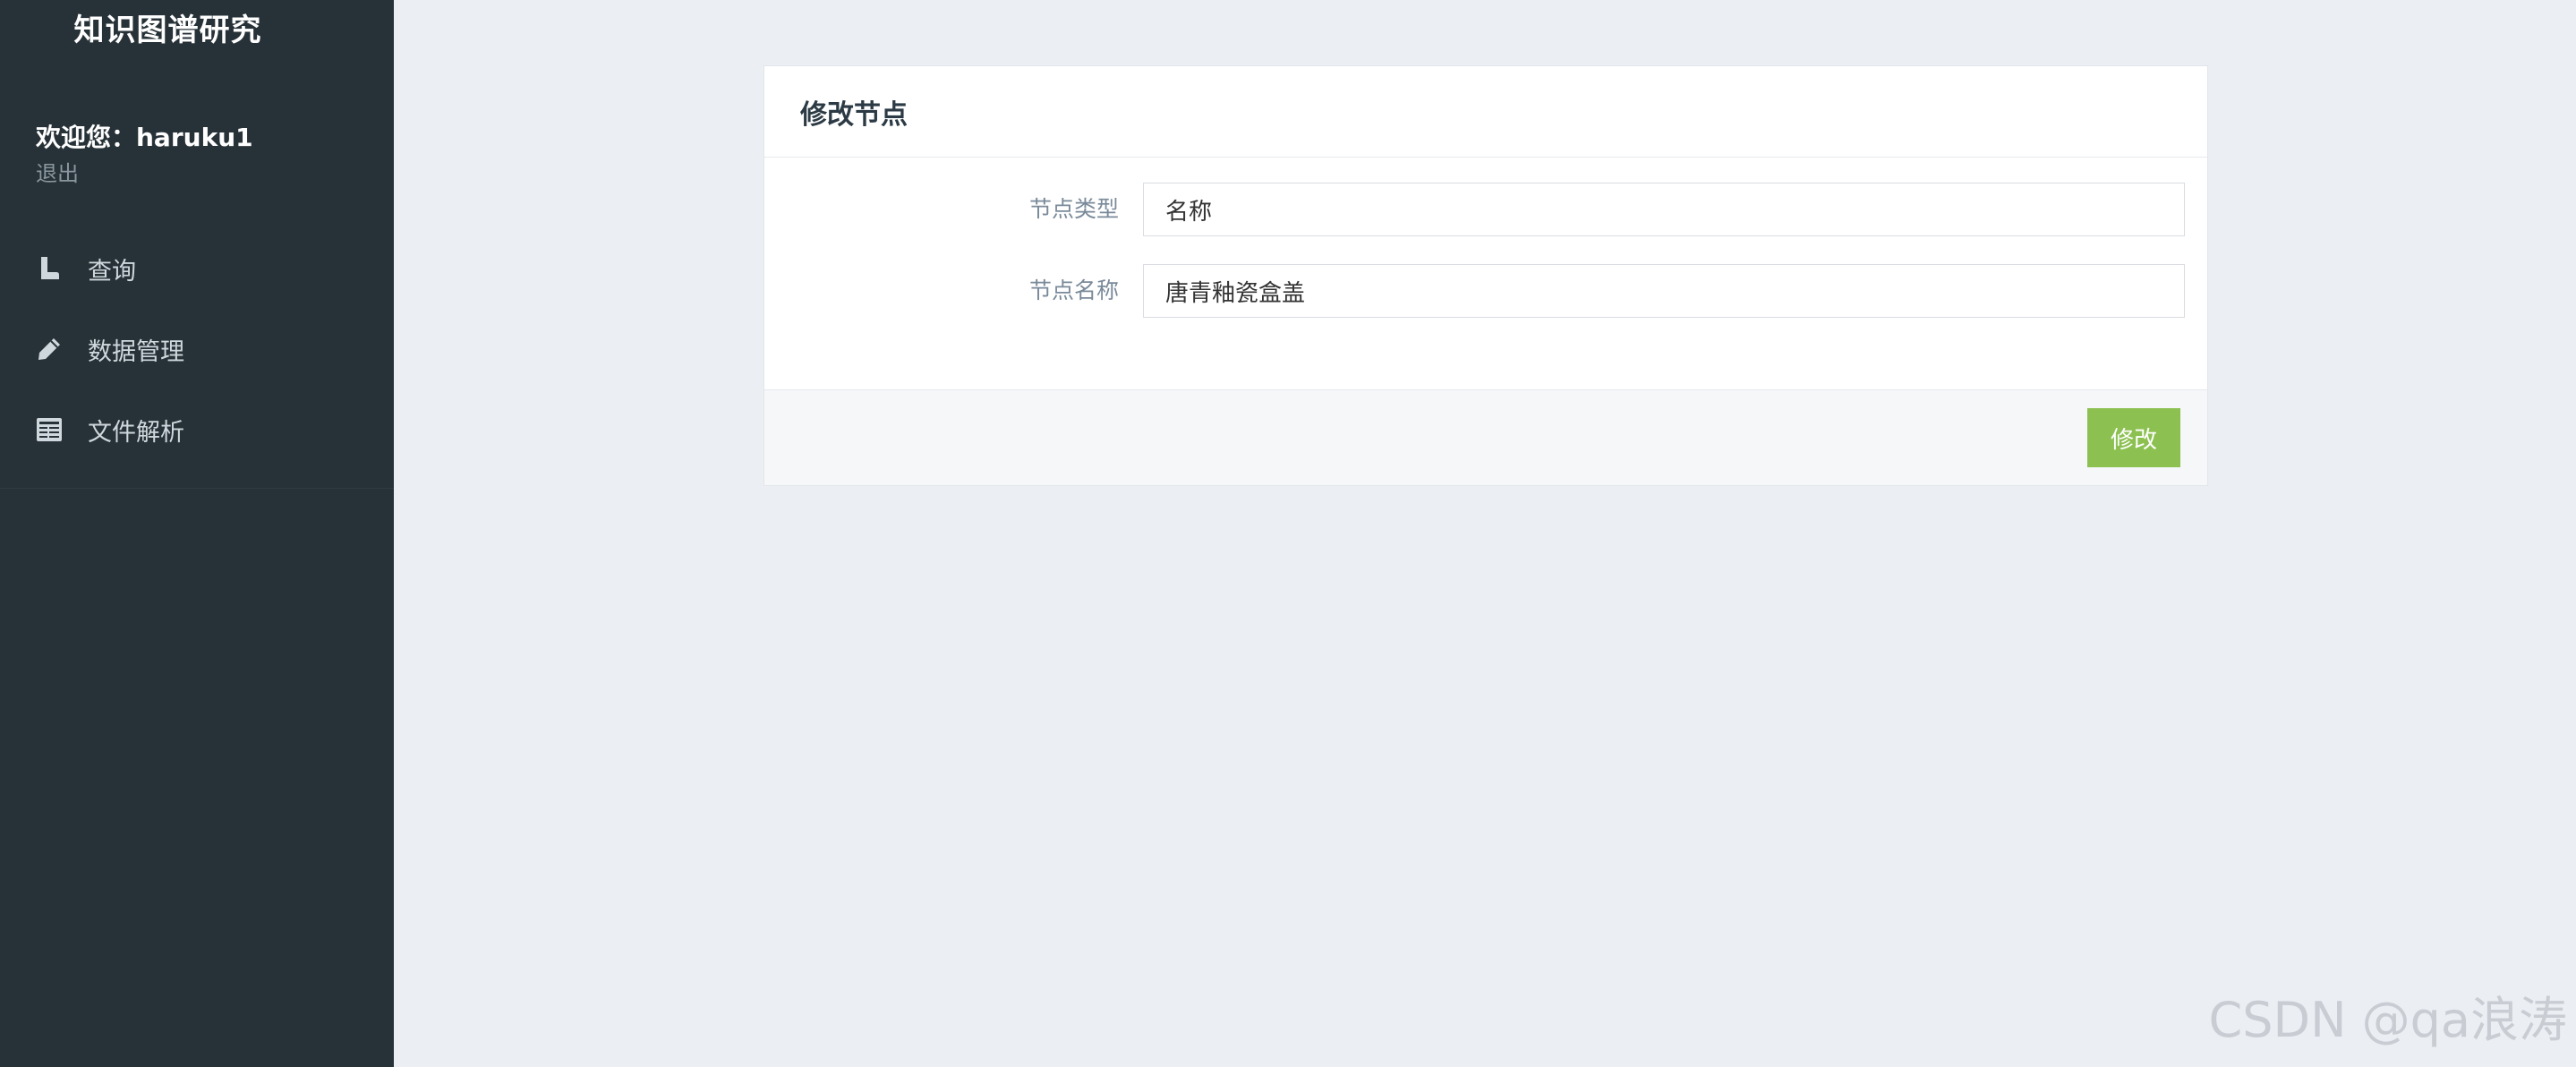 Image resolution: width=2576 pixels, height=1067 pixels. What do you see at coordinates (1485, 112) in the screenshot?
I see `card-header: 修改节点` at bounding box center [1485, 112].